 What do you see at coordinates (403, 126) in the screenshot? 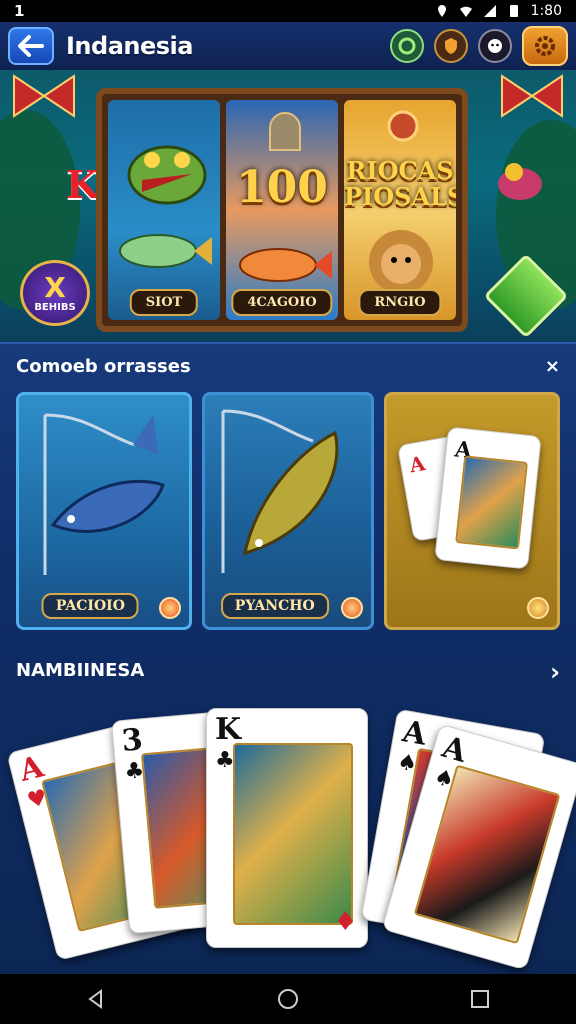
I see `statue-icon` at bounding box center [403, 126].